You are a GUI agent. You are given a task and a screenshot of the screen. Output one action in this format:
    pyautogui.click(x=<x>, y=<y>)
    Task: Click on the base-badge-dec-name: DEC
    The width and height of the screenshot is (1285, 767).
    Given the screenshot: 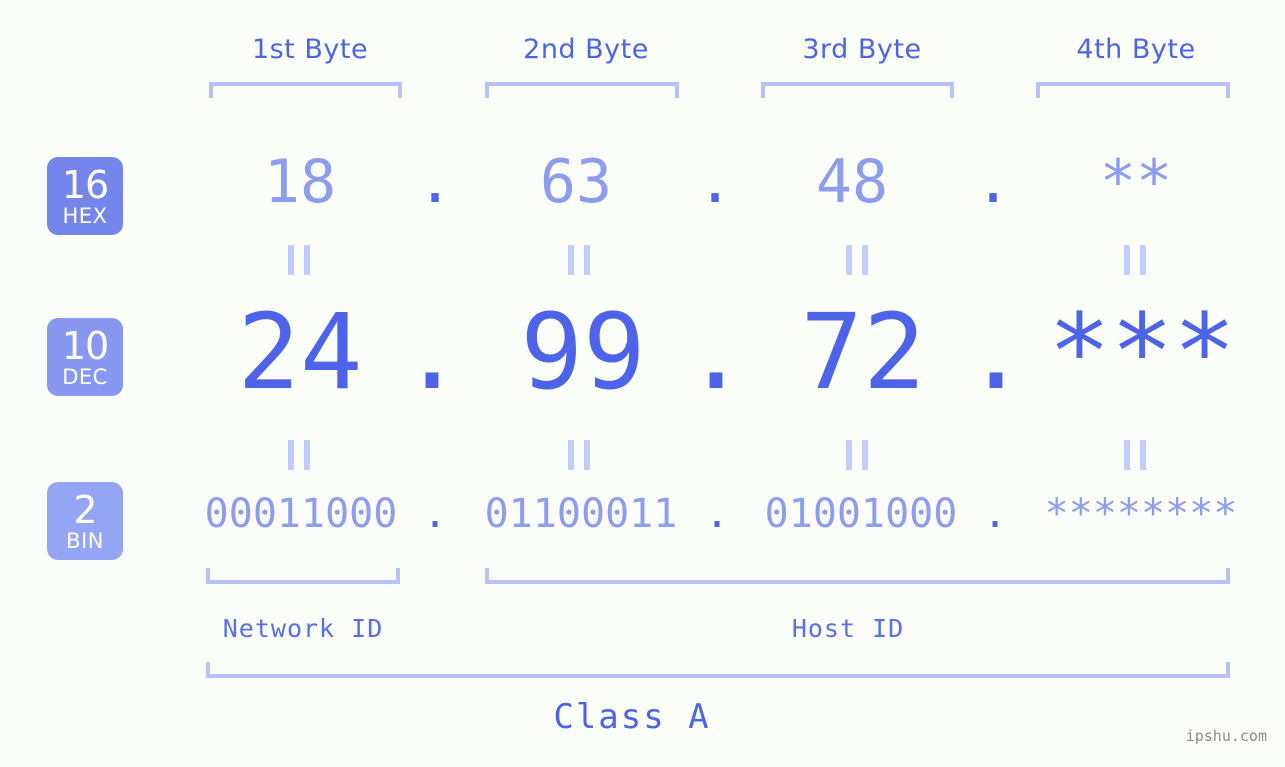 What is the action you would take?
    pyautogui.click(x=85, y=376)
    